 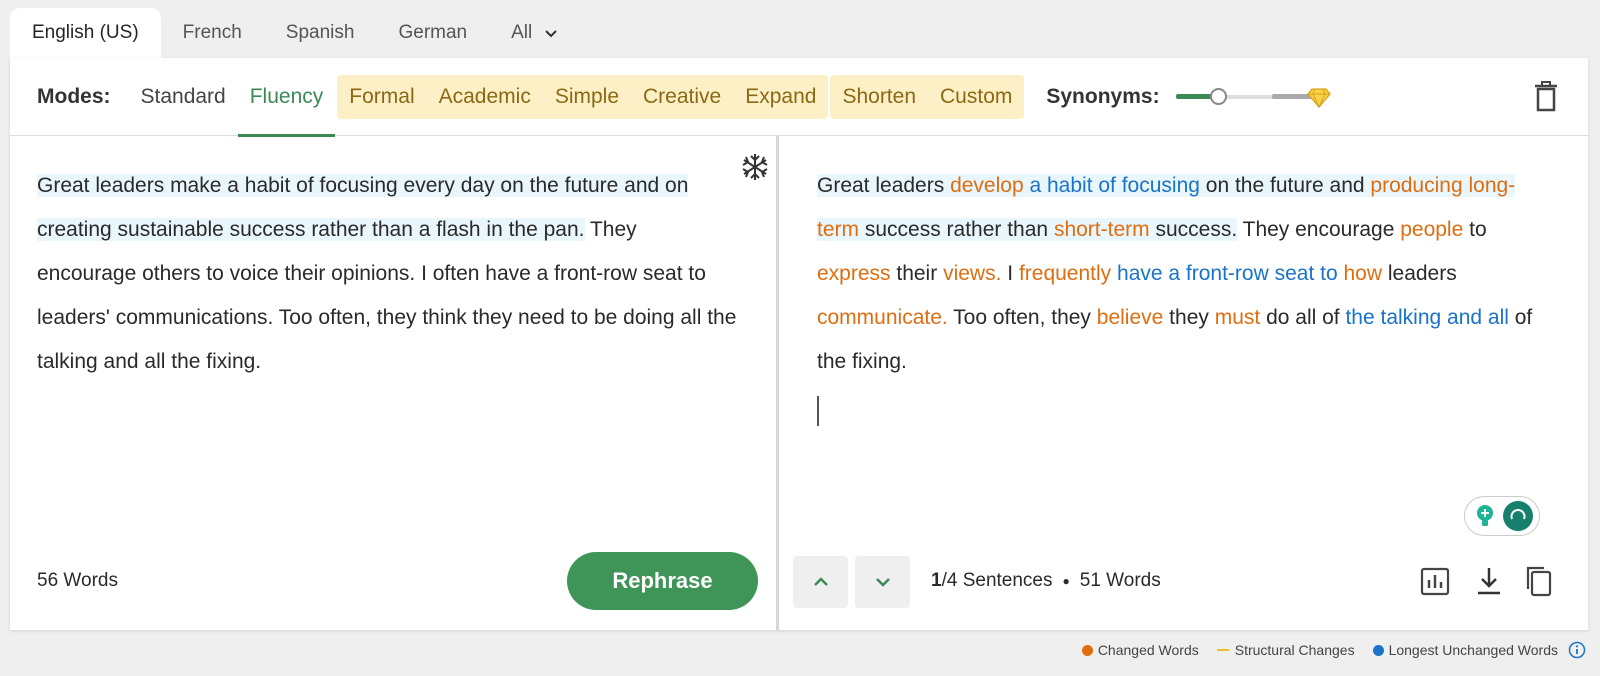 I want to click on output-segment: success., so click(x=1193, y=229).